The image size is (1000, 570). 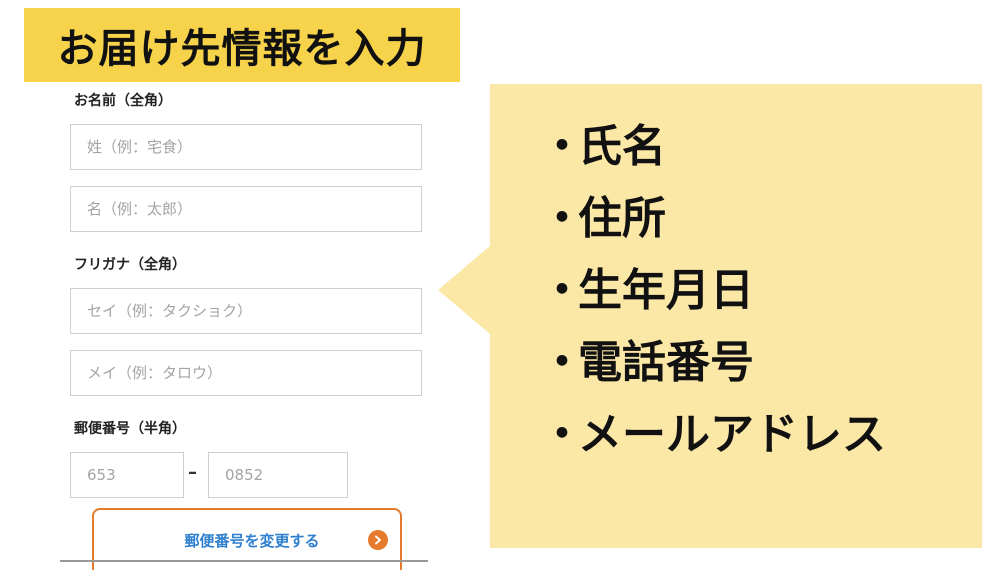 I want to click on postal-dash: –, so click(x=192, y=472).